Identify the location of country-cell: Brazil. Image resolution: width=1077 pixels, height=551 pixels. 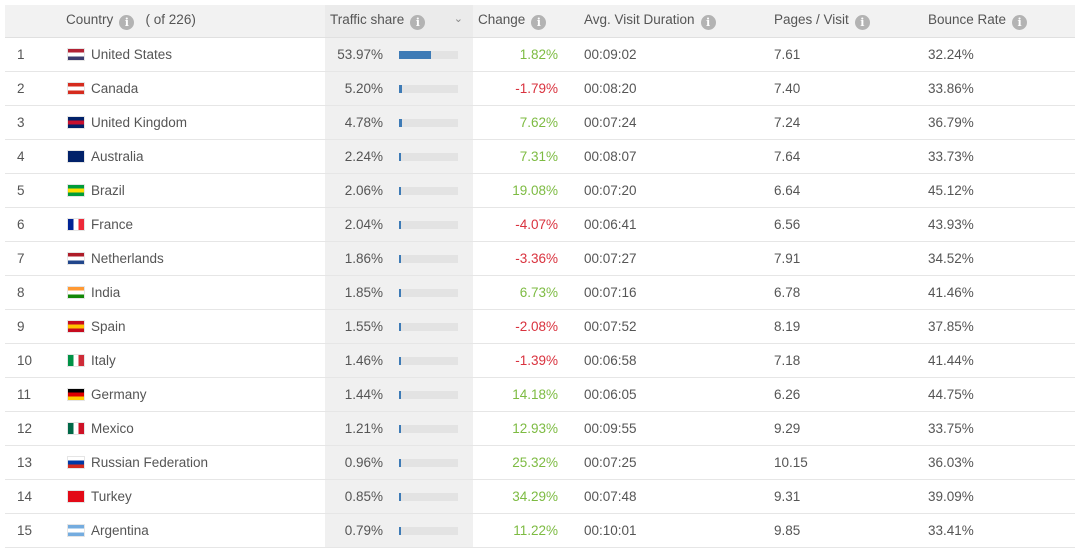
(187, 190).